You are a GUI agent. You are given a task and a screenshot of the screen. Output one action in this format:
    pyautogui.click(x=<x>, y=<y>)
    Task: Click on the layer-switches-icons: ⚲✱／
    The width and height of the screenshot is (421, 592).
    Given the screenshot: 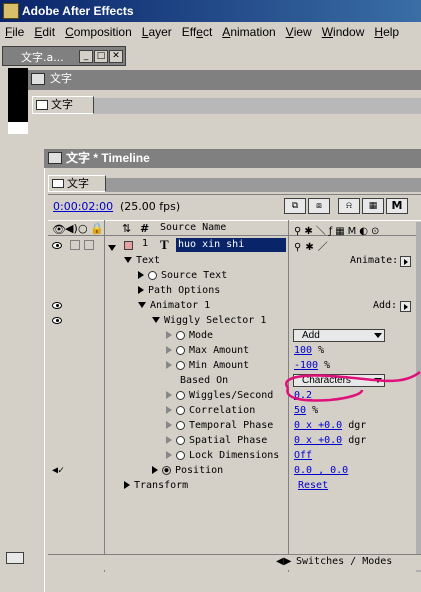 What is the action you would take?
    pyautogui.click(x=313, y=245)
    